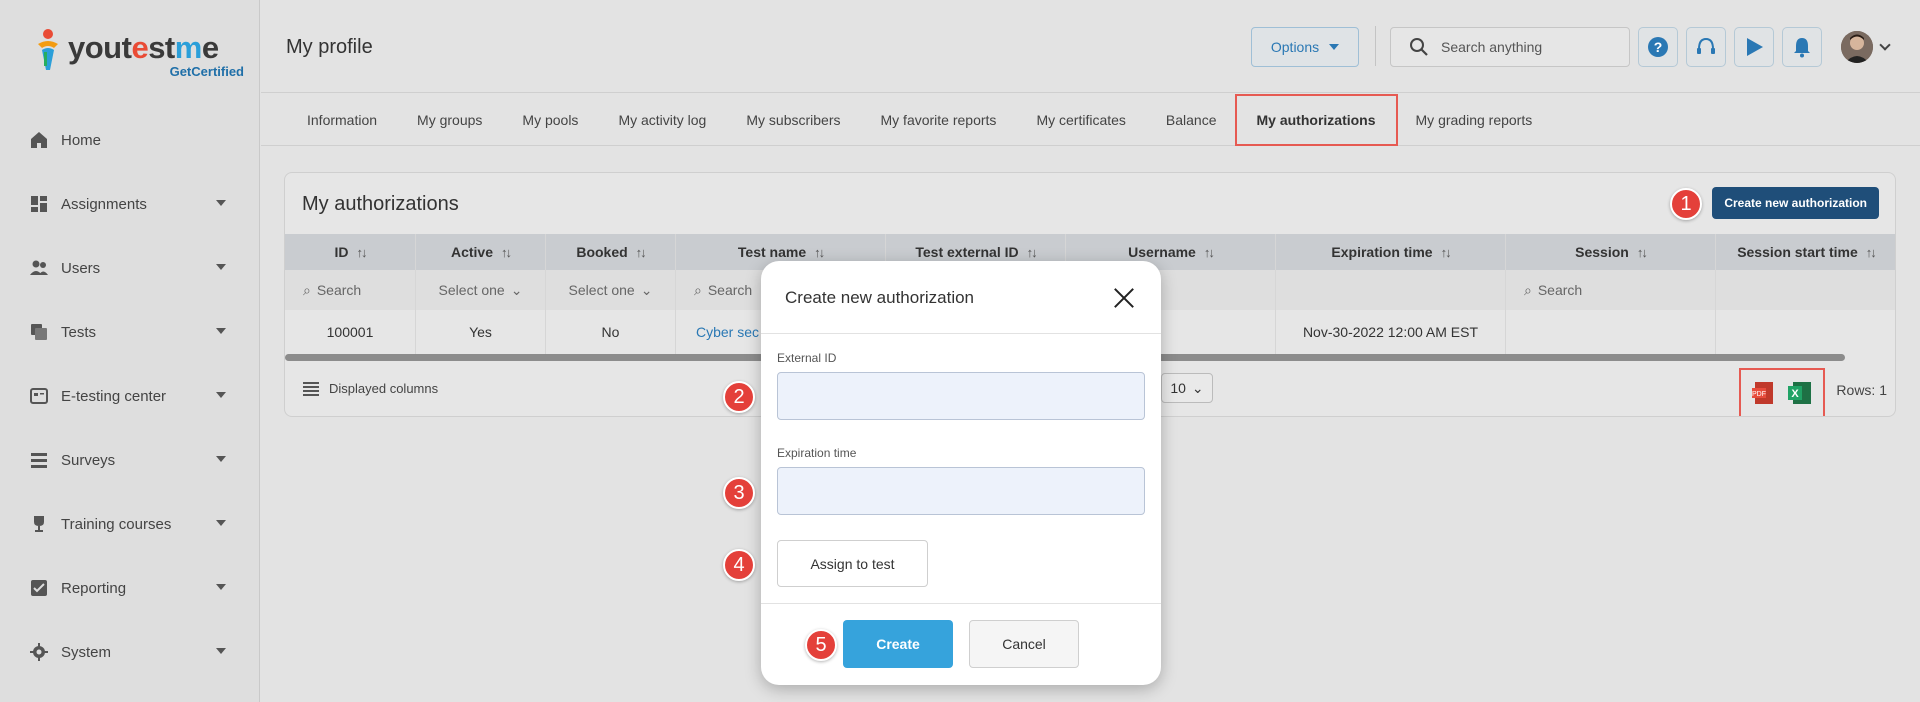  I want to click on header-divider, so click(1375, 46).